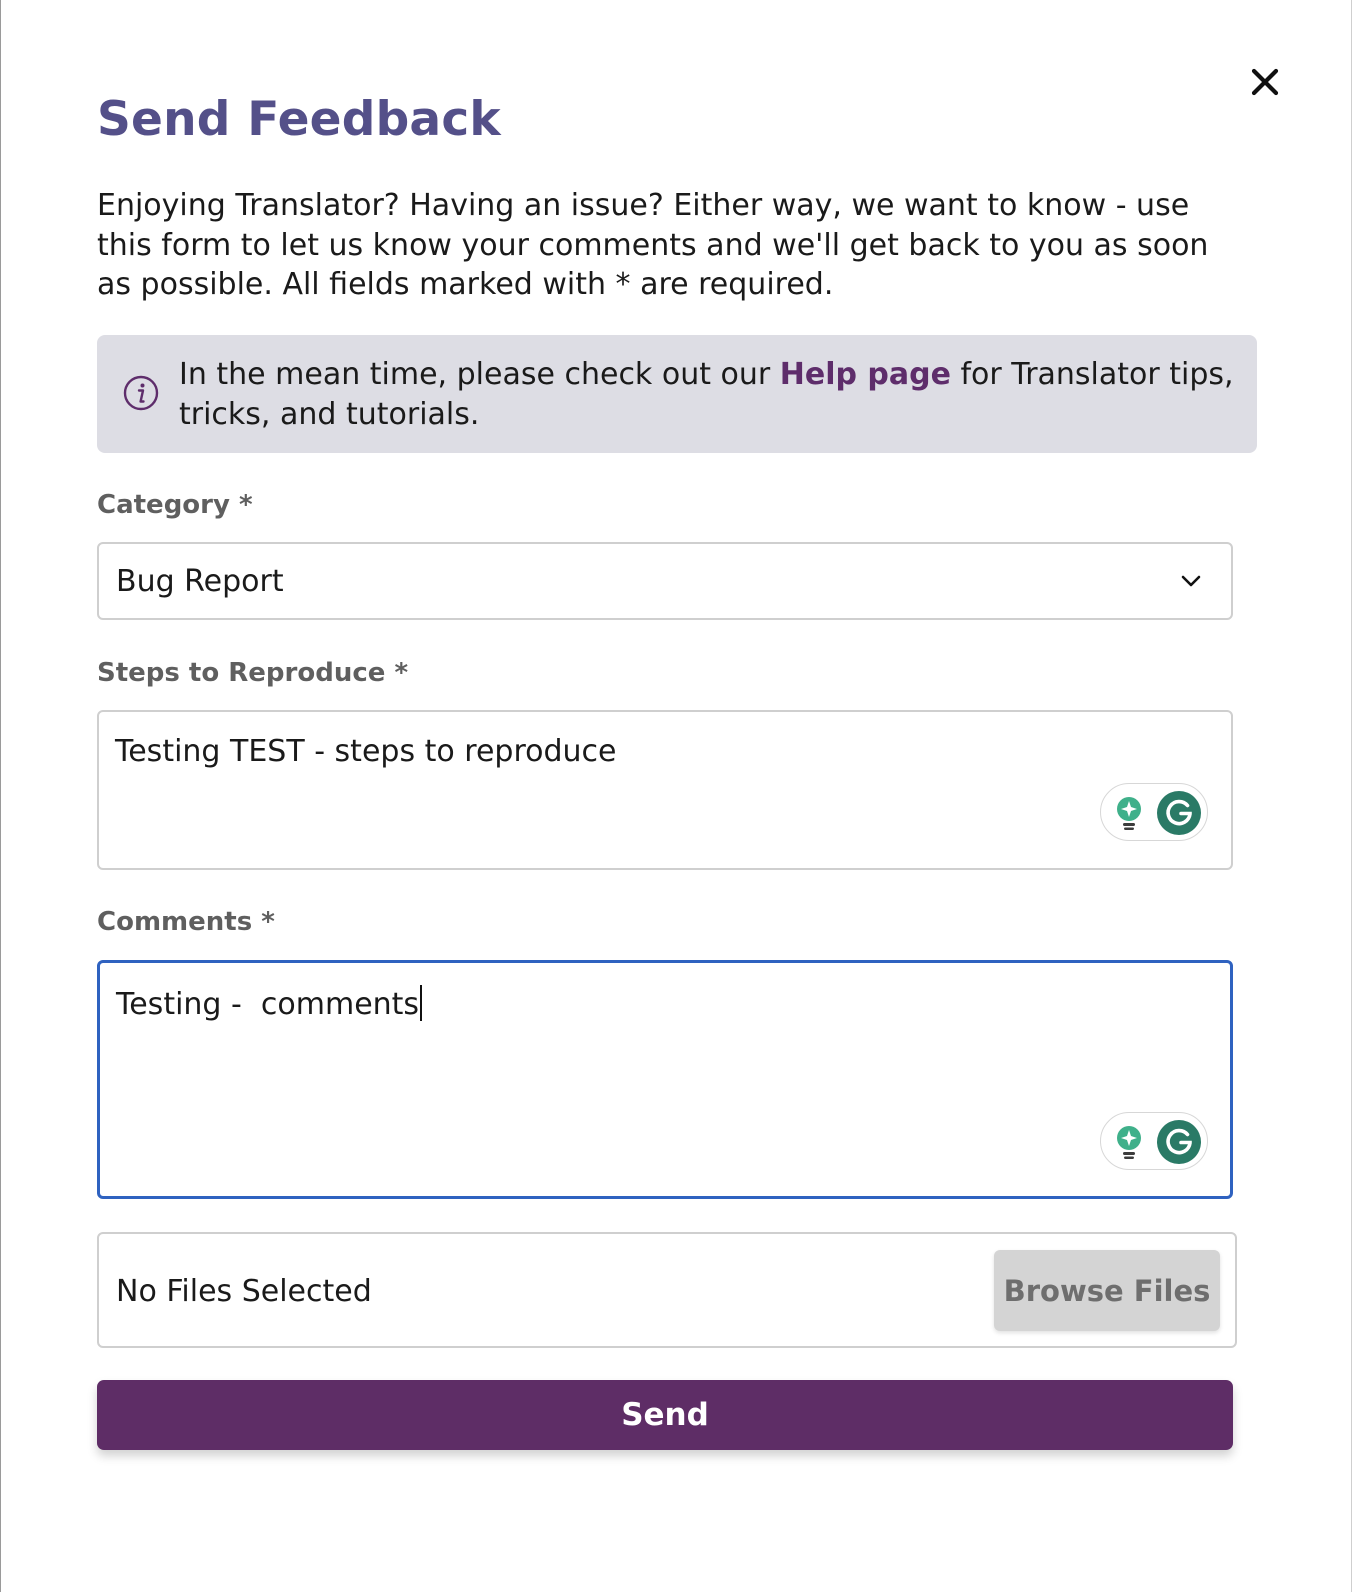 This screenshot has height=1592, width=1372. Describe the element at coordinates (253, 673) in the screenshot. I see `steps-label: Steps to Reproduce *` at that location.